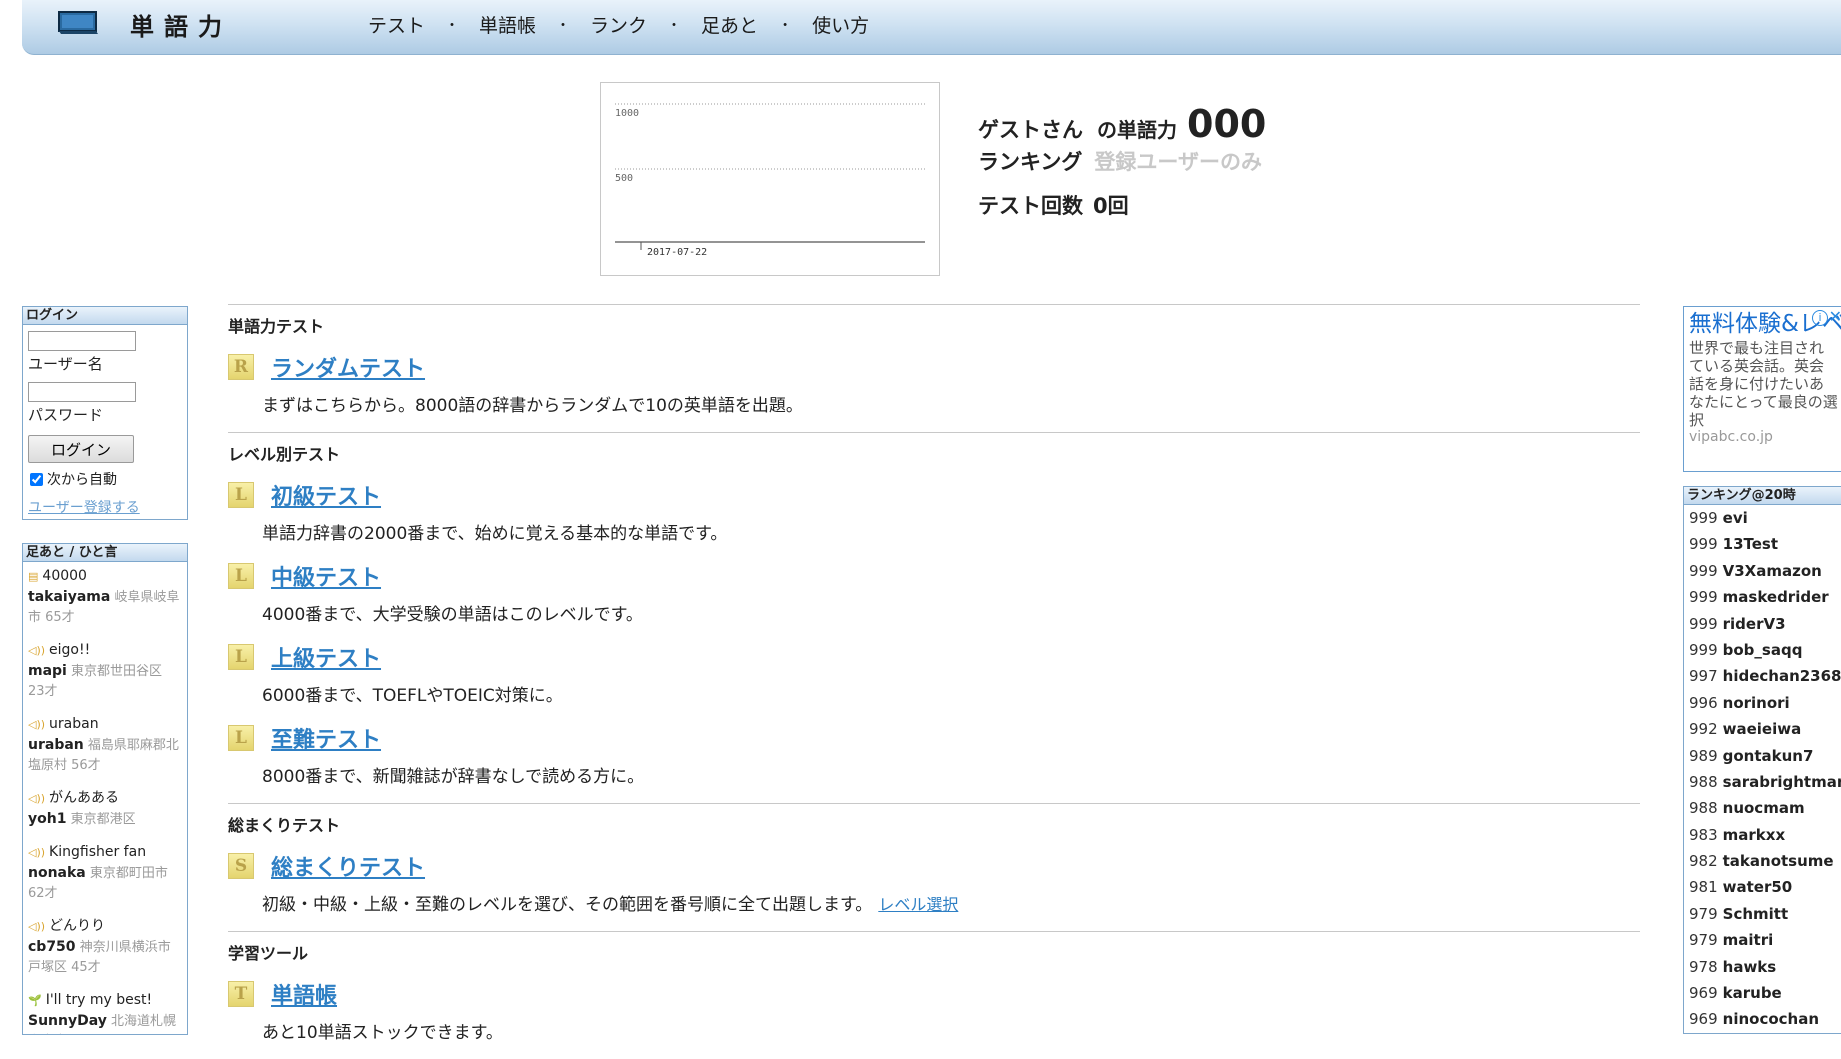 The width and height of the screenshot is (1841, 1059). What do you see at coordinates (507, 24) in the screenshot?
I see `nav-wordbook: 単語帳` at bounding box center [507, 24].